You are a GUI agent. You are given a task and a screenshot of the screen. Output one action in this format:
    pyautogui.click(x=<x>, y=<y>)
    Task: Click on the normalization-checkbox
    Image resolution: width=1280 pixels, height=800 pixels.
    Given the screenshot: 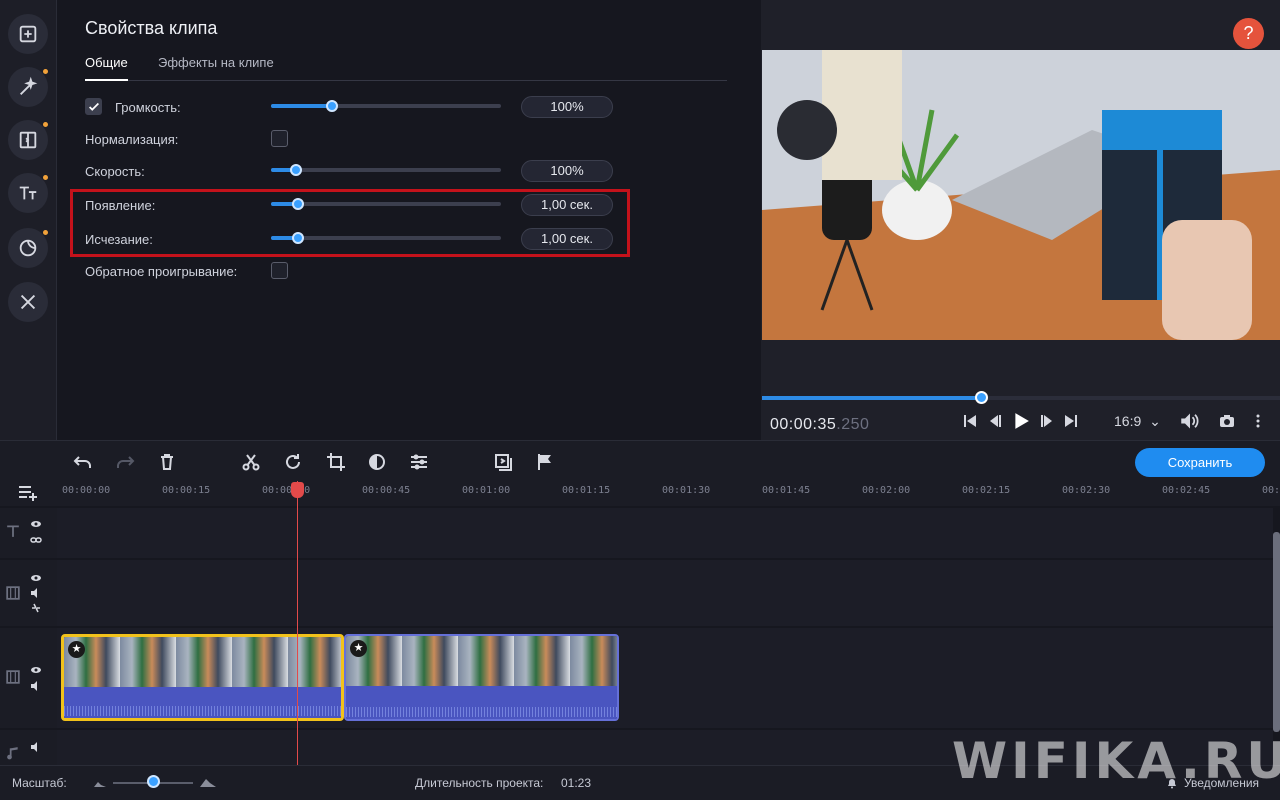 What is the action you would take?
    pyautogui.click(x=279, y=138)
    